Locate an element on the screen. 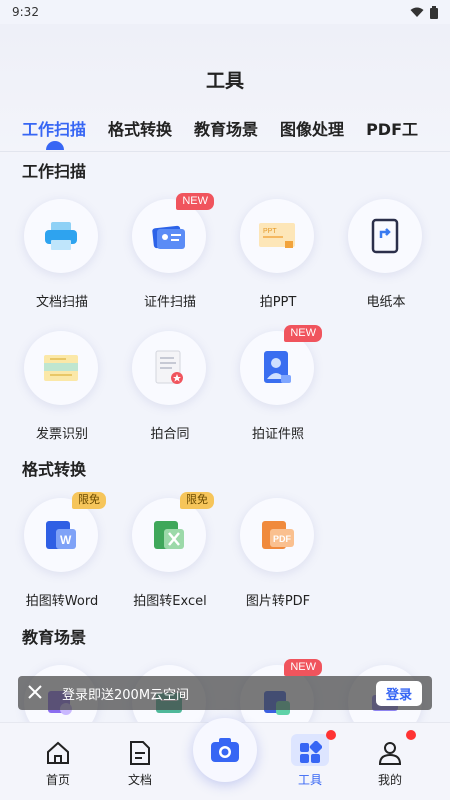 The image size is (450, 800). mine-notification-dot is located at coordinates (411, 735).